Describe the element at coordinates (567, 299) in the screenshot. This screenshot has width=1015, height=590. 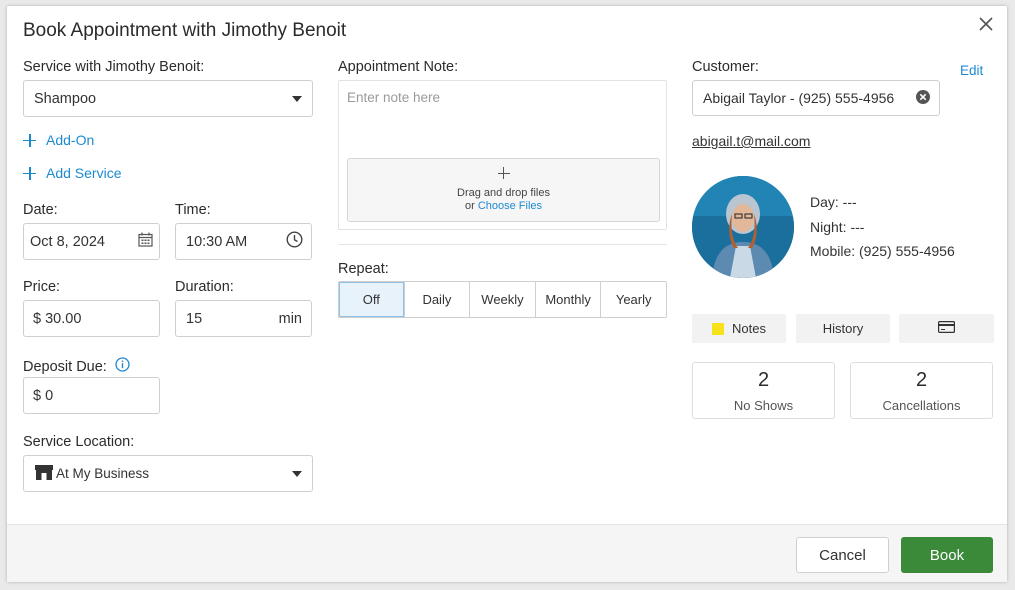
I see `repeat-option-monthly: Monthly` at that location.